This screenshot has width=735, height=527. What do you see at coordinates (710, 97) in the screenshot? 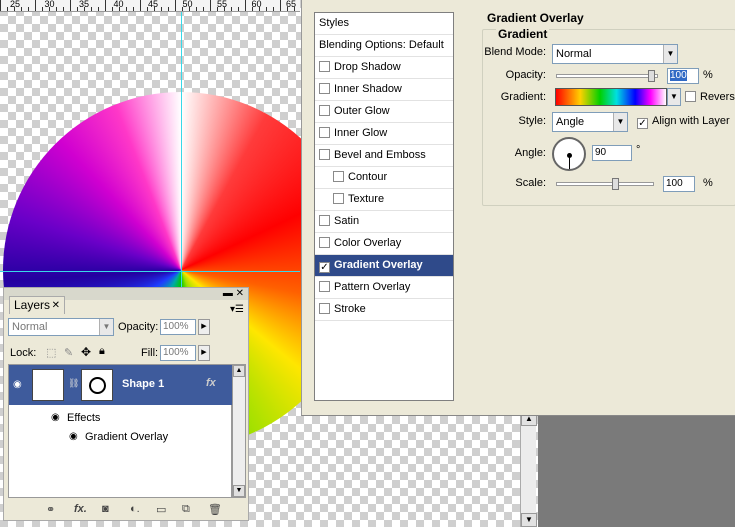
I see `reverse-checkbox: Reverse` at bounding box center [710, 97].